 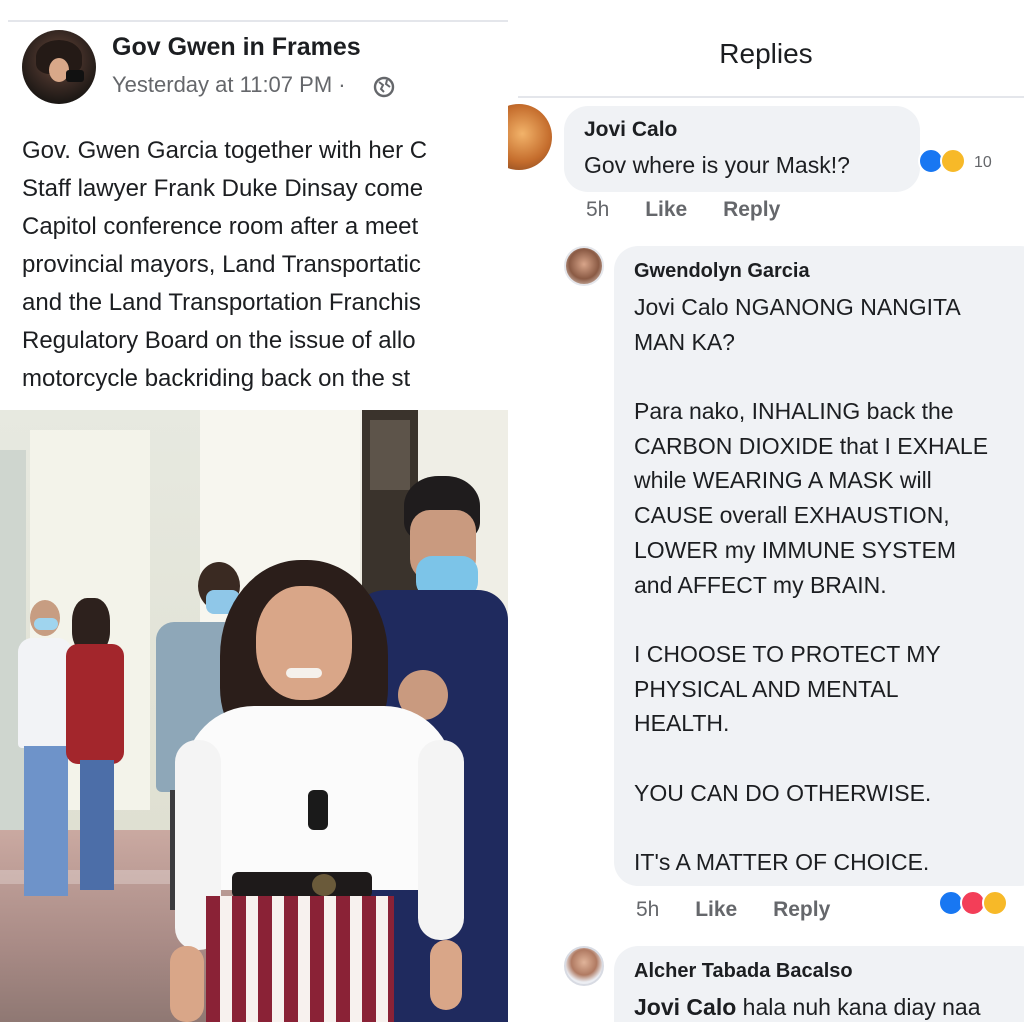 What do you see at coordinates (236, 47) in the screenshot?
I see `post-author-name: Gov Gwen in Frames` at bounding box center [236, 47].